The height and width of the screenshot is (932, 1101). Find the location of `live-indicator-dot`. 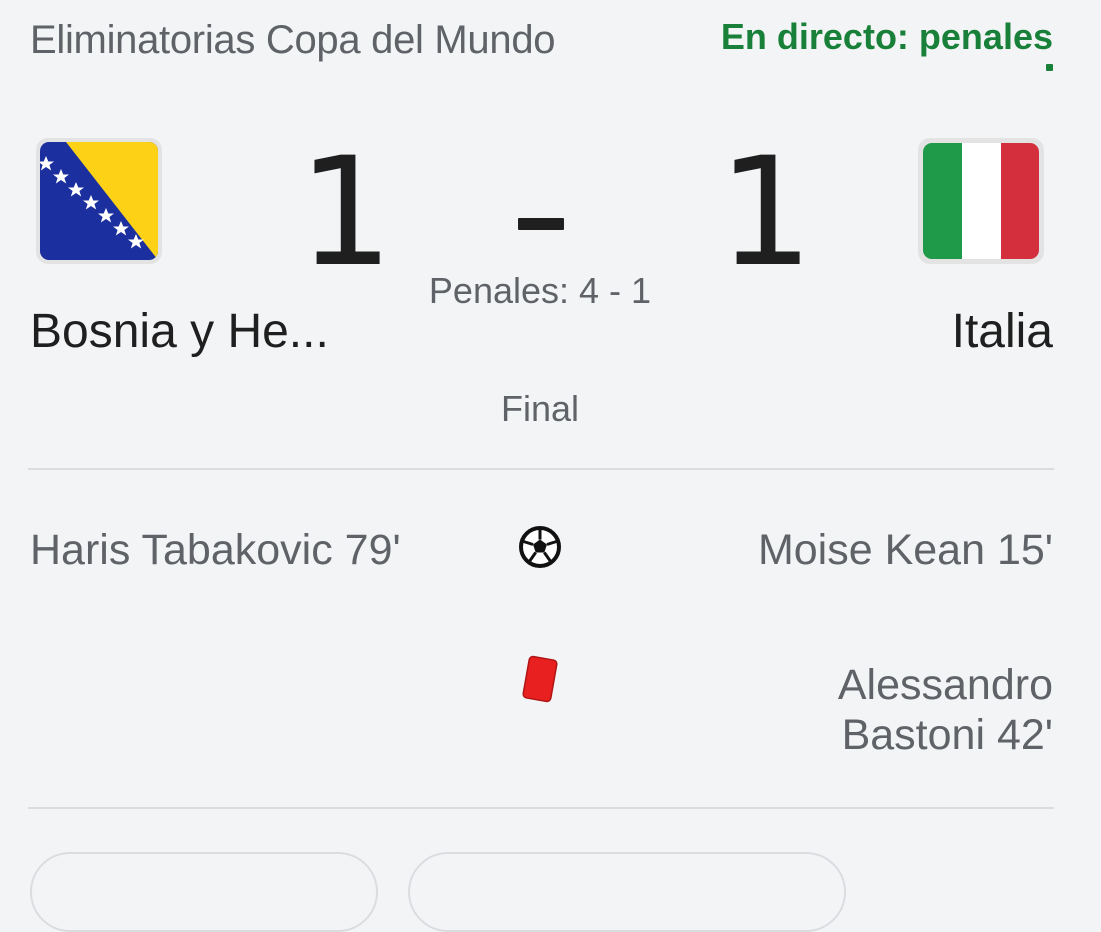

live-indicator-dot is located at coordinates (1049, 67).